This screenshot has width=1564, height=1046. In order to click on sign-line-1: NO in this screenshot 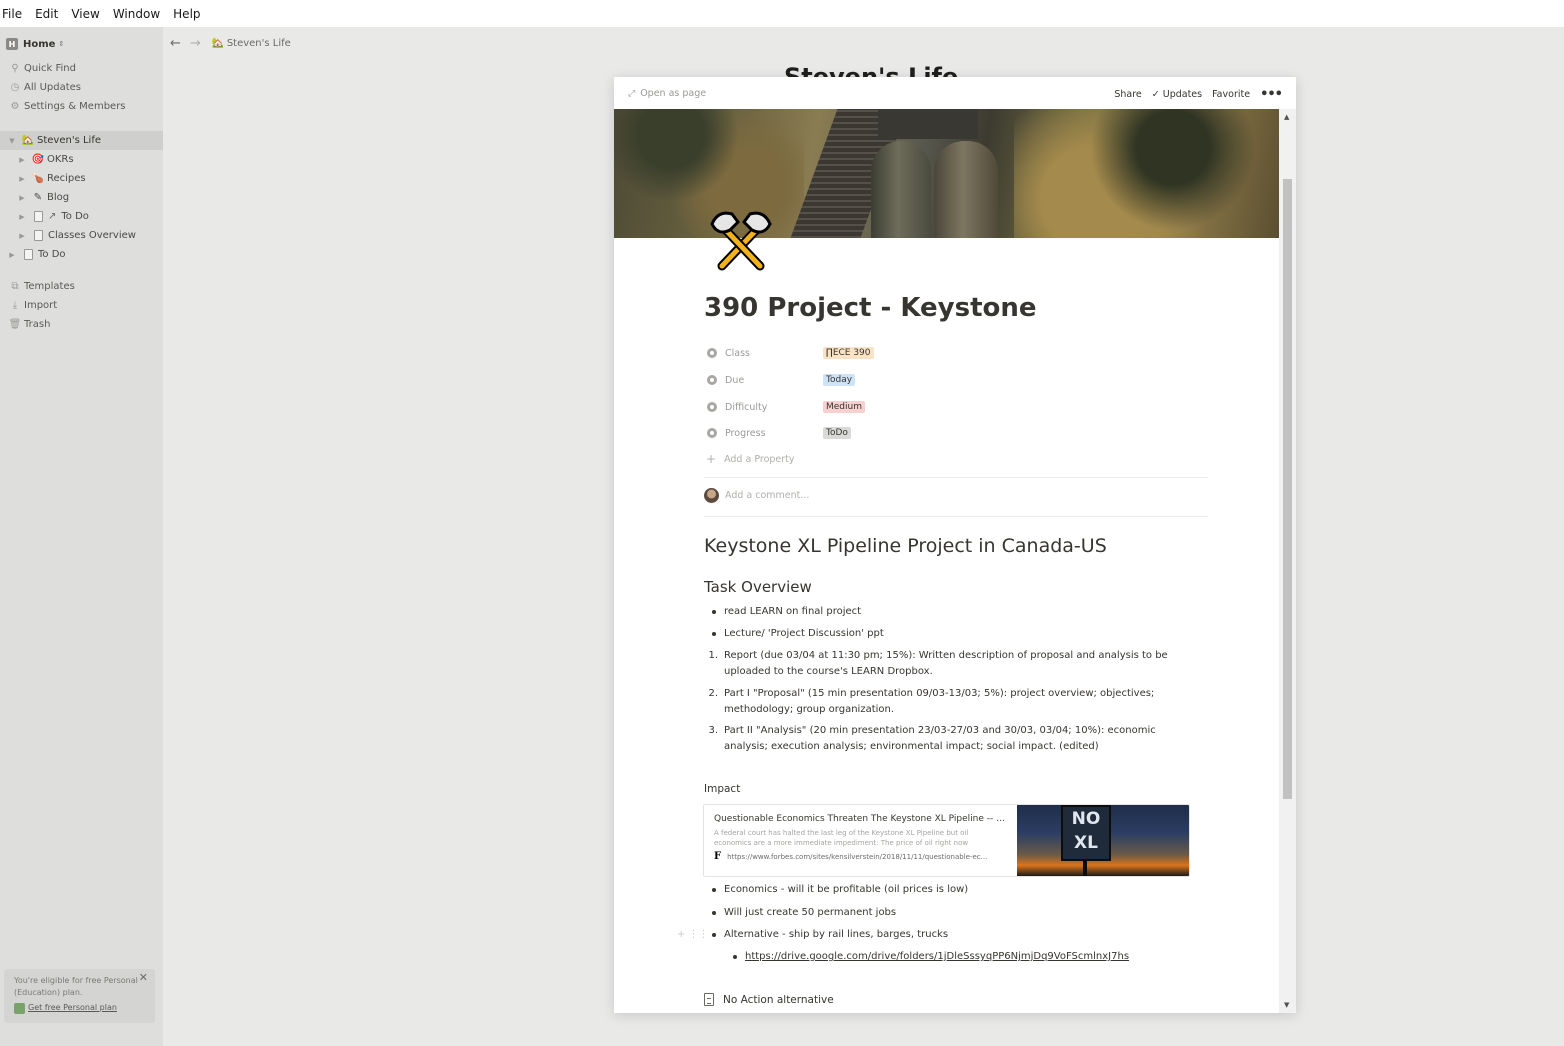, I will do `click(1086, 819)`.